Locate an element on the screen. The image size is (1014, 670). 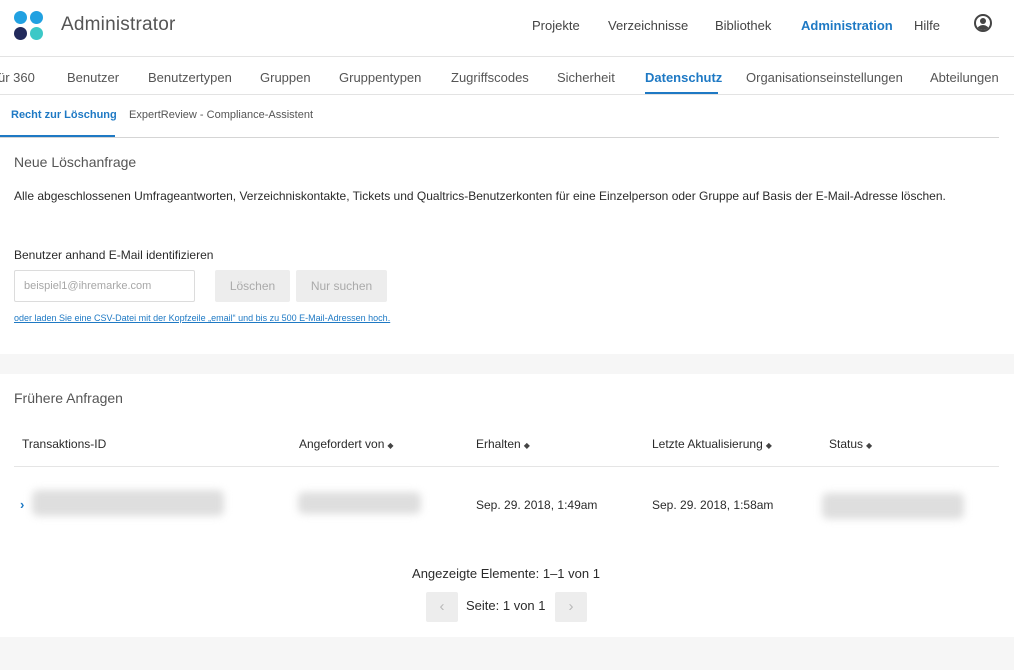
subnav-organisationseinstellungen: Organisationseinstellungen is located at coordinates (824, 77).